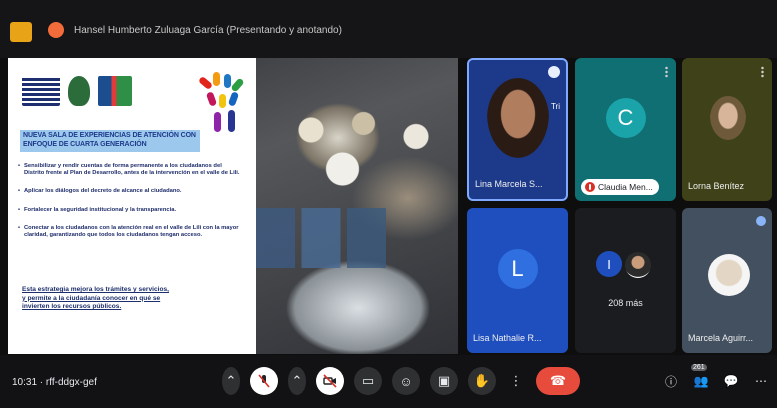 Image resolution: width=777 pixels, height=408 pixels. I want to click on activities-icon: ⋯, so click(761, 381).